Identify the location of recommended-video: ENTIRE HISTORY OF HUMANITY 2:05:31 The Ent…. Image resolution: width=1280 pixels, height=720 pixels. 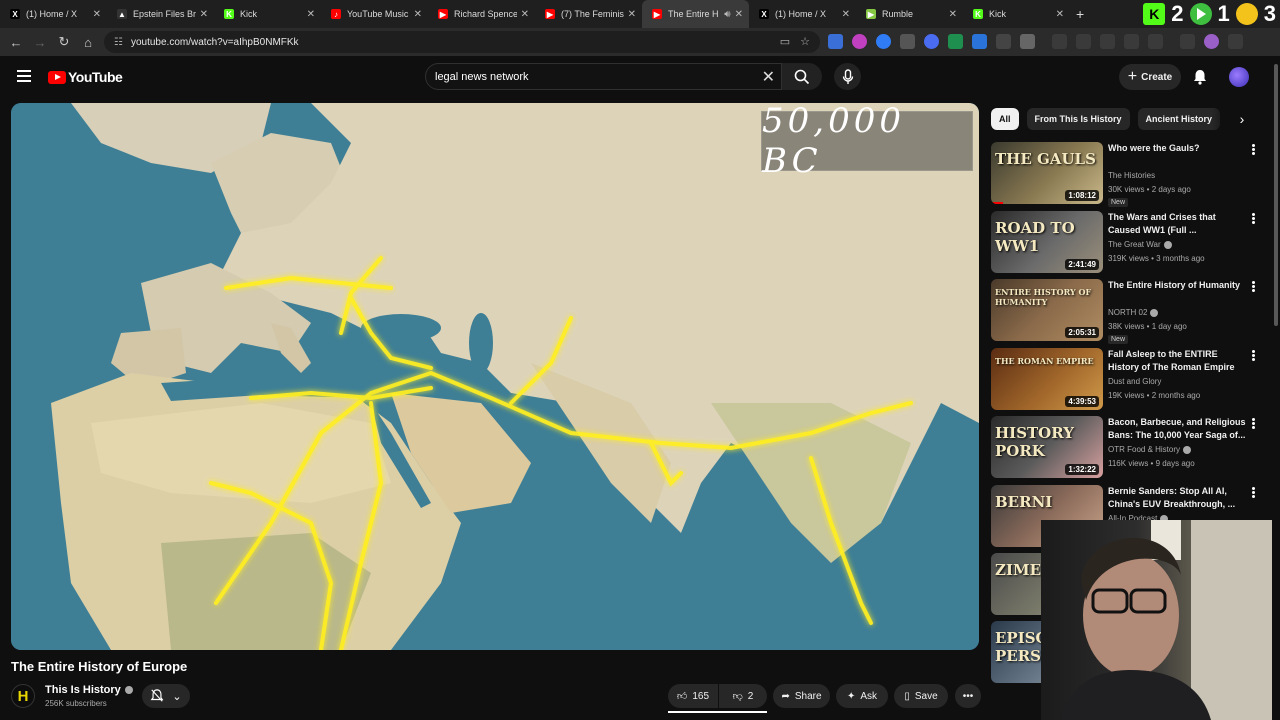
(1126, 311).